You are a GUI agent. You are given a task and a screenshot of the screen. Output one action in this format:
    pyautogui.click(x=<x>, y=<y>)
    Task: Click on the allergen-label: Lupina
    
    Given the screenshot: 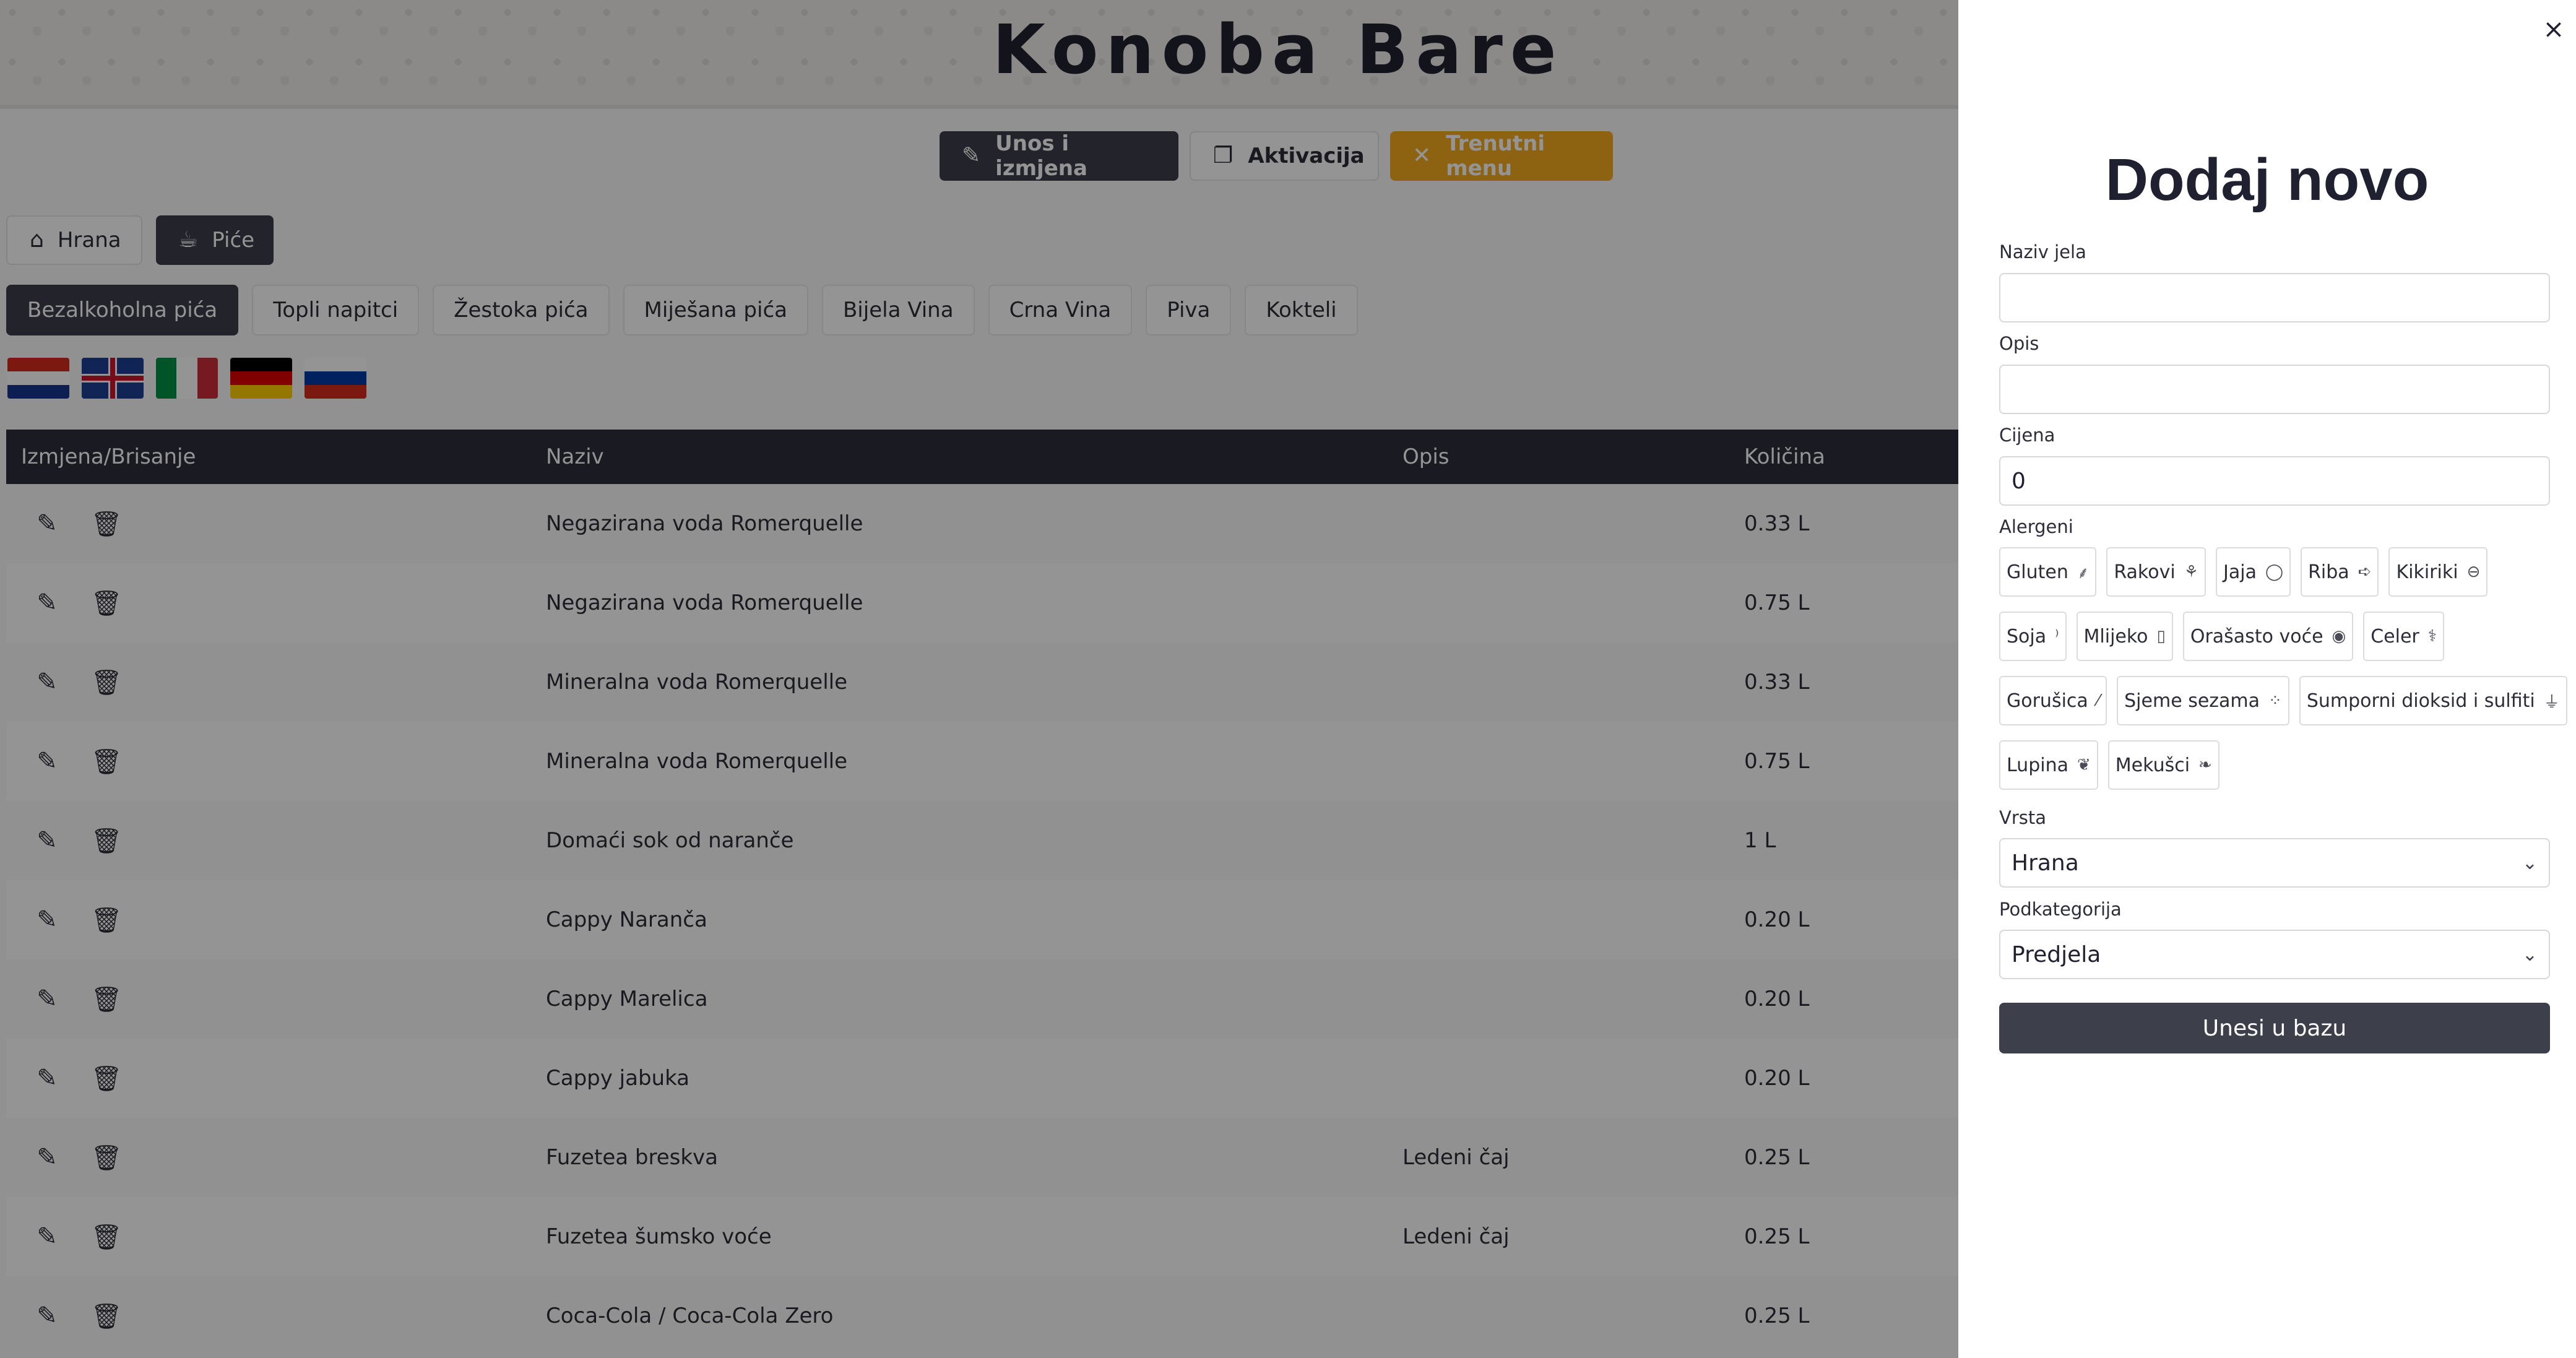 What is the action you would take?
    pyautogui.click(x=2037, y=765)
    